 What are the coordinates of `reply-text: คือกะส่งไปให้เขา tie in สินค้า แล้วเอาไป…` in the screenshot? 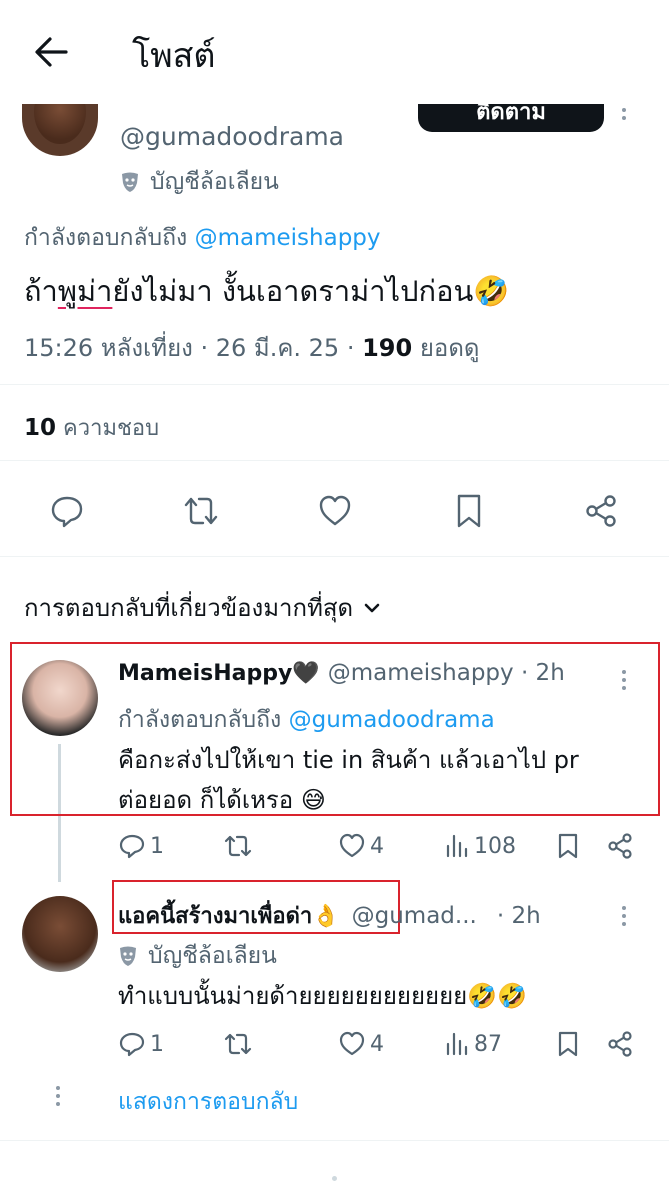 It's located at (348, 780).